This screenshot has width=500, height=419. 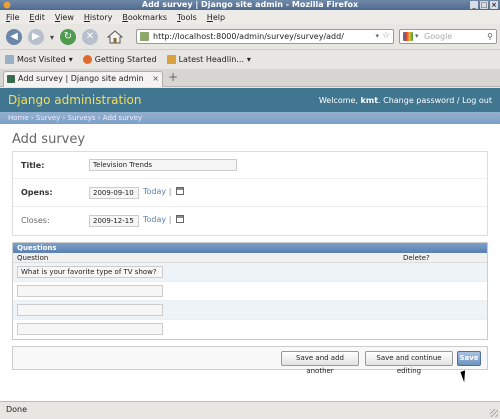 I want to click on new-tab-icon: +, so click(x=173, y=77).